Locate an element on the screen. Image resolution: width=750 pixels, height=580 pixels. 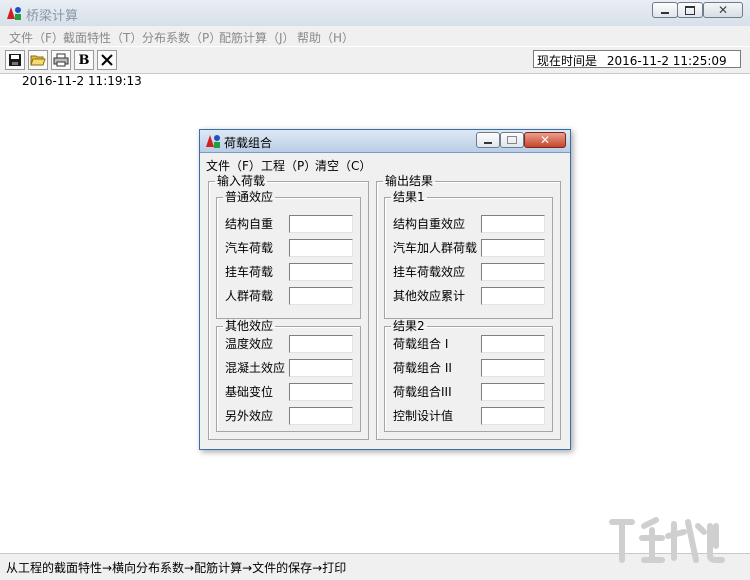
other-effects-legend: 其他效应 is located at coordinates (249, 326).